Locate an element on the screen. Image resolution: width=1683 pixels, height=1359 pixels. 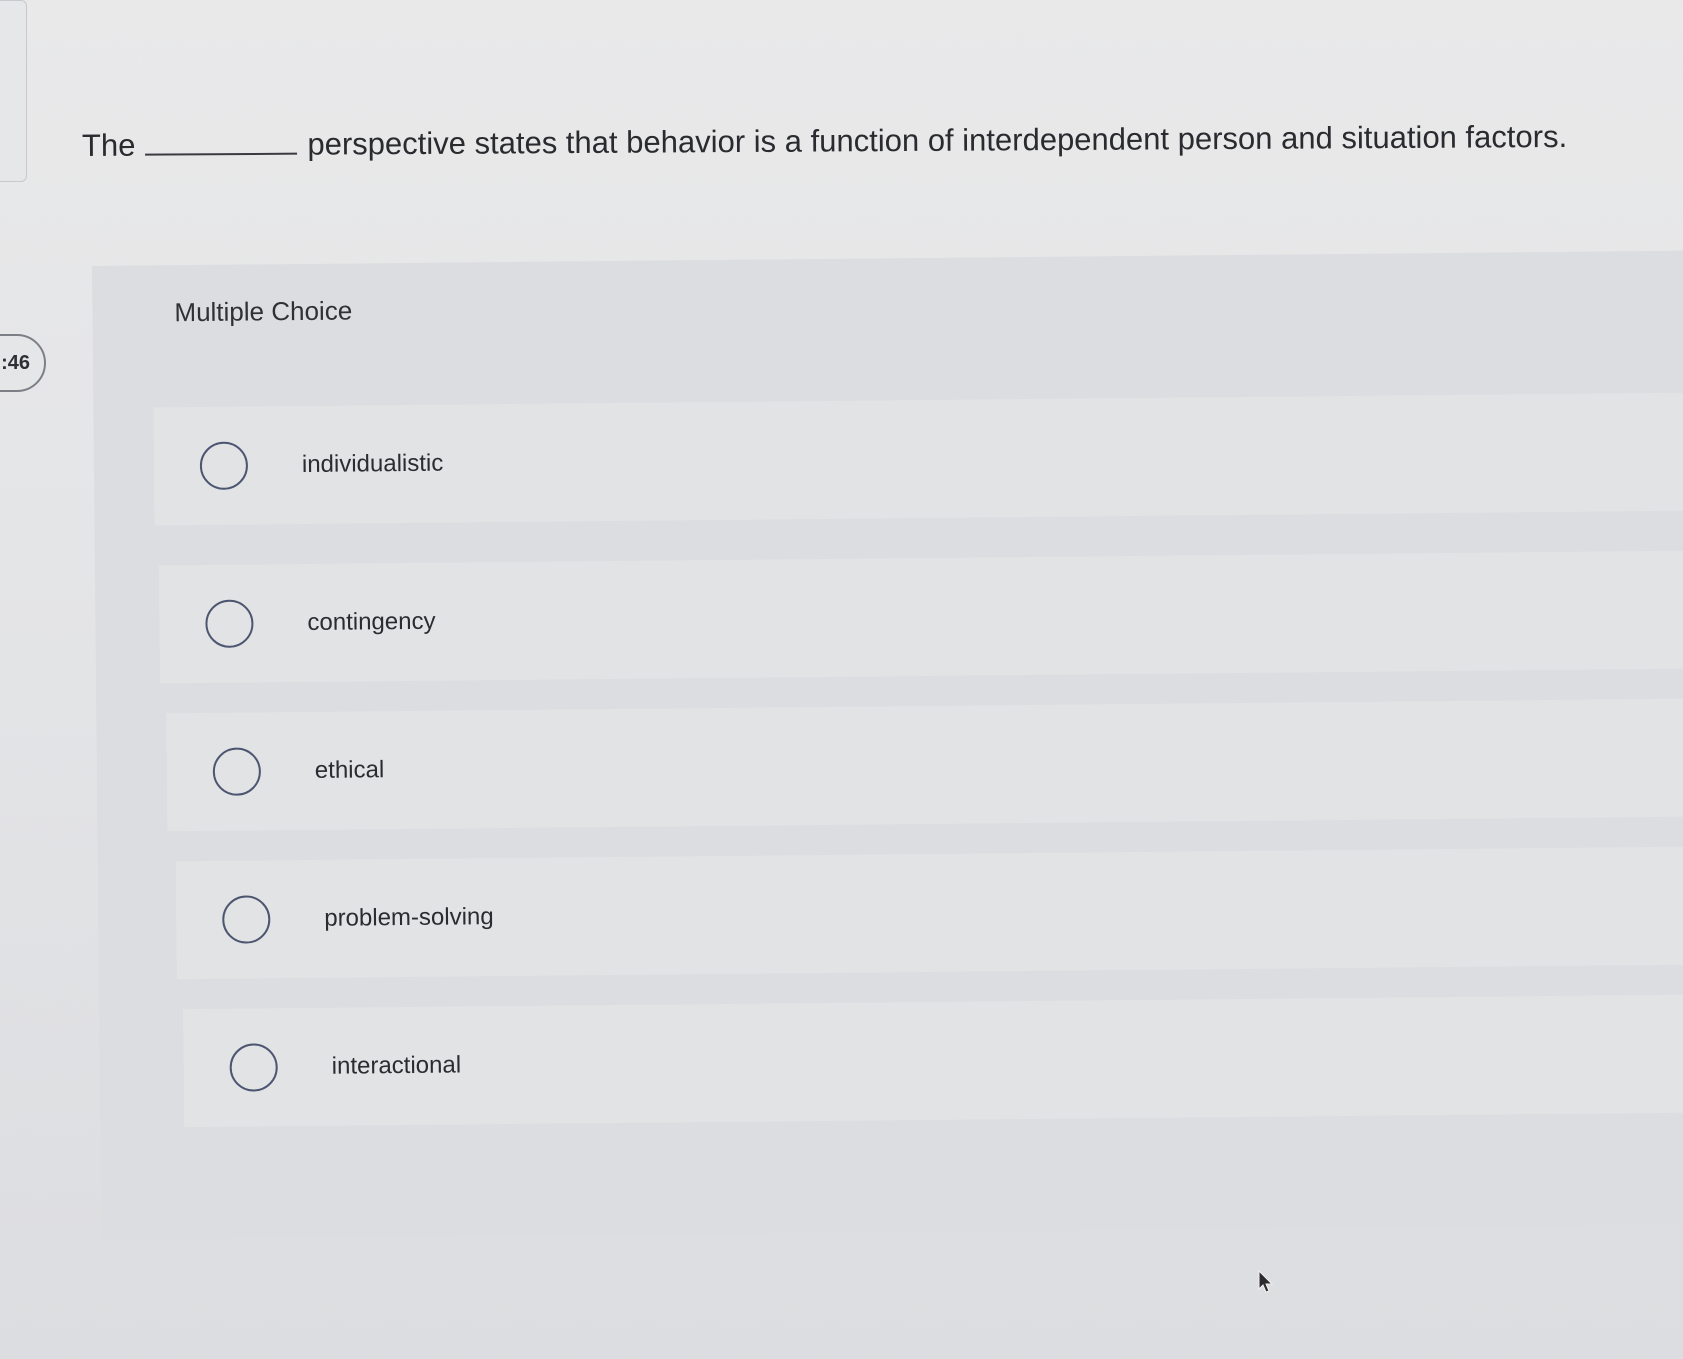
option-ethical: ethical is located at coordinates (924, 765).